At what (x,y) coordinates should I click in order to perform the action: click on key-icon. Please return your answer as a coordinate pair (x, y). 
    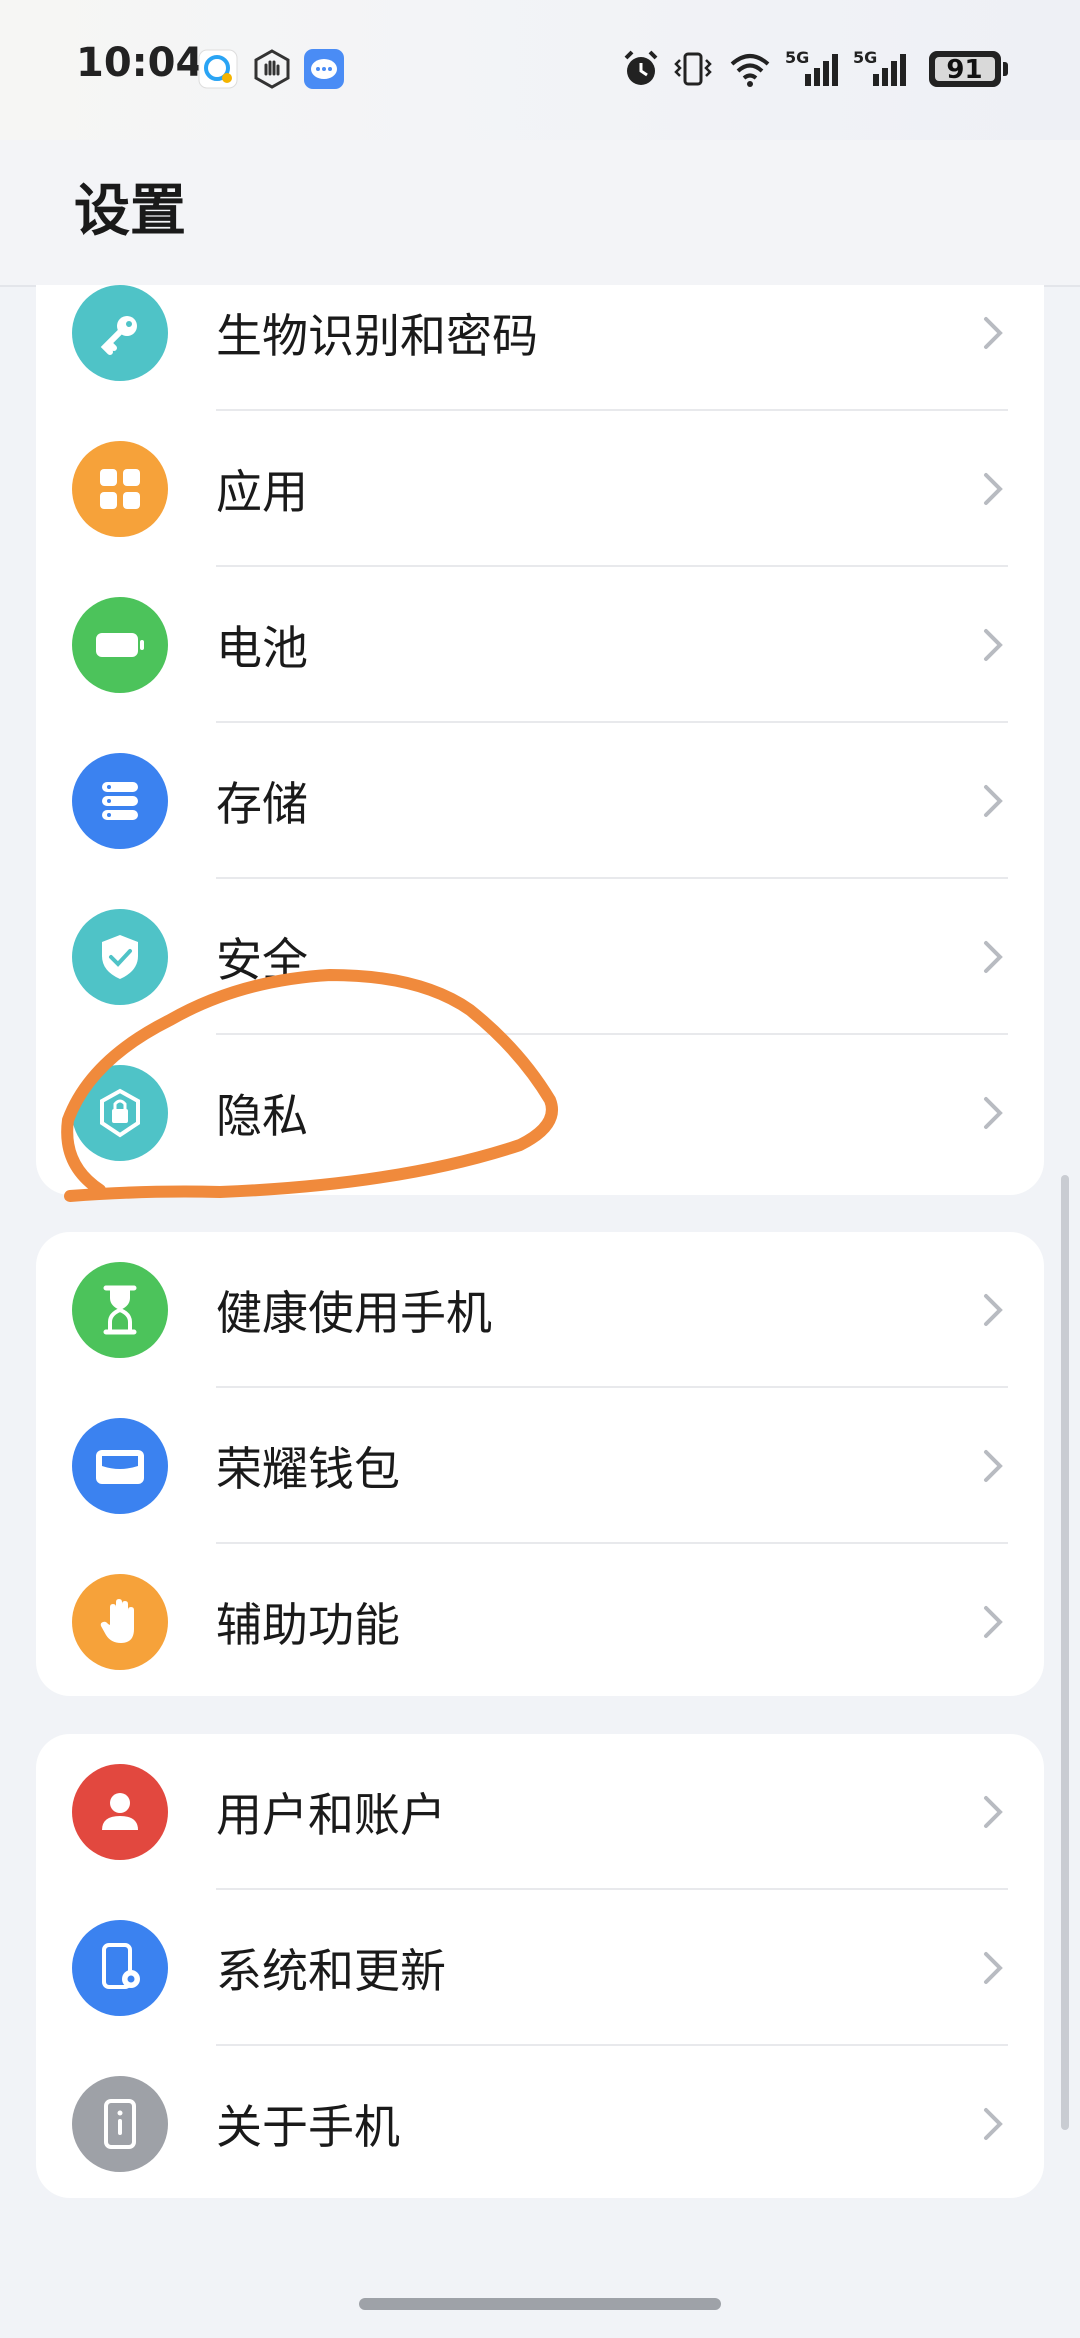
    Looking at the image, I should click on (120, 333).